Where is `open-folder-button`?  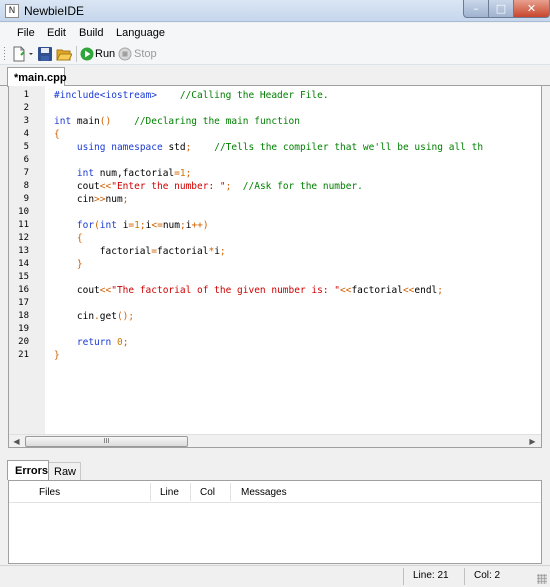
open-folder-button is located at coordinates (64, 54).